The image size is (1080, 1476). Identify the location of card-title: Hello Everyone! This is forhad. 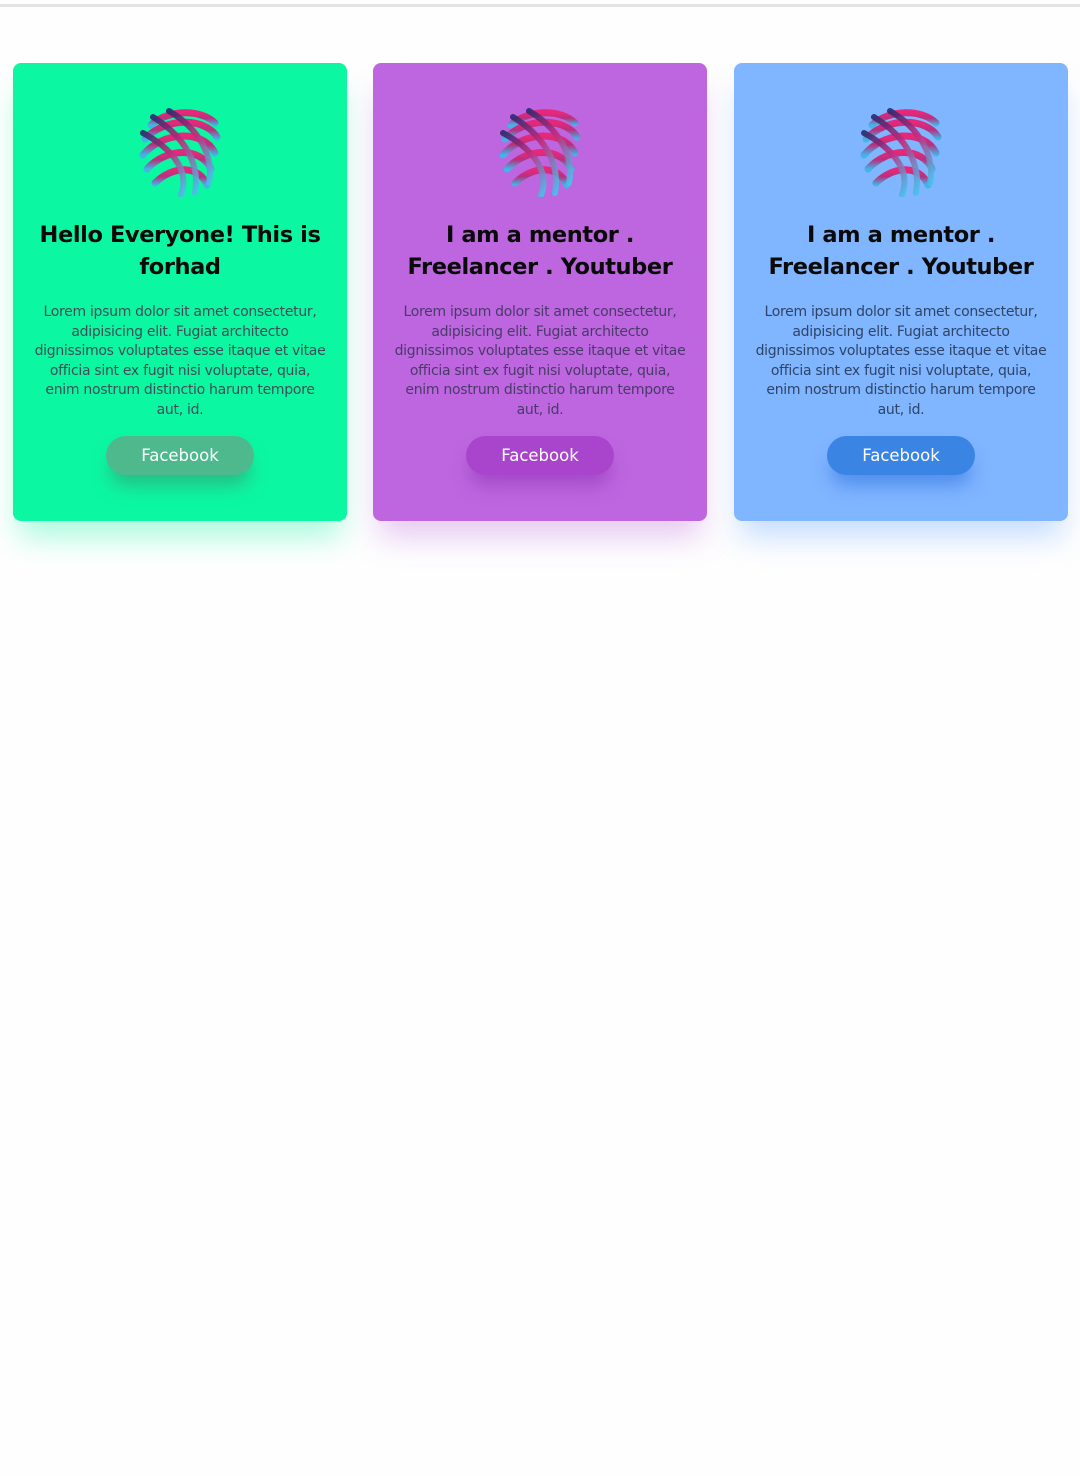
(180, 251).